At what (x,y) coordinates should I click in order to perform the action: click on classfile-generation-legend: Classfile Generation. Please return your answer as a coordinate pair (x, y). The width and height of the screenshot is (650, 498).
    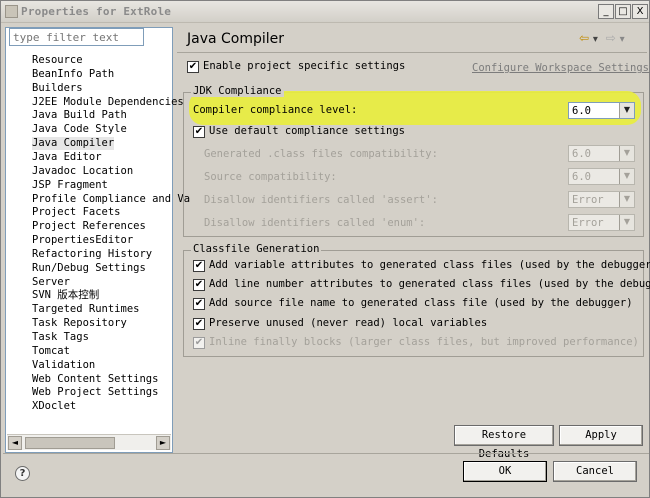
    Looking at the image, I should click on (256, 249).